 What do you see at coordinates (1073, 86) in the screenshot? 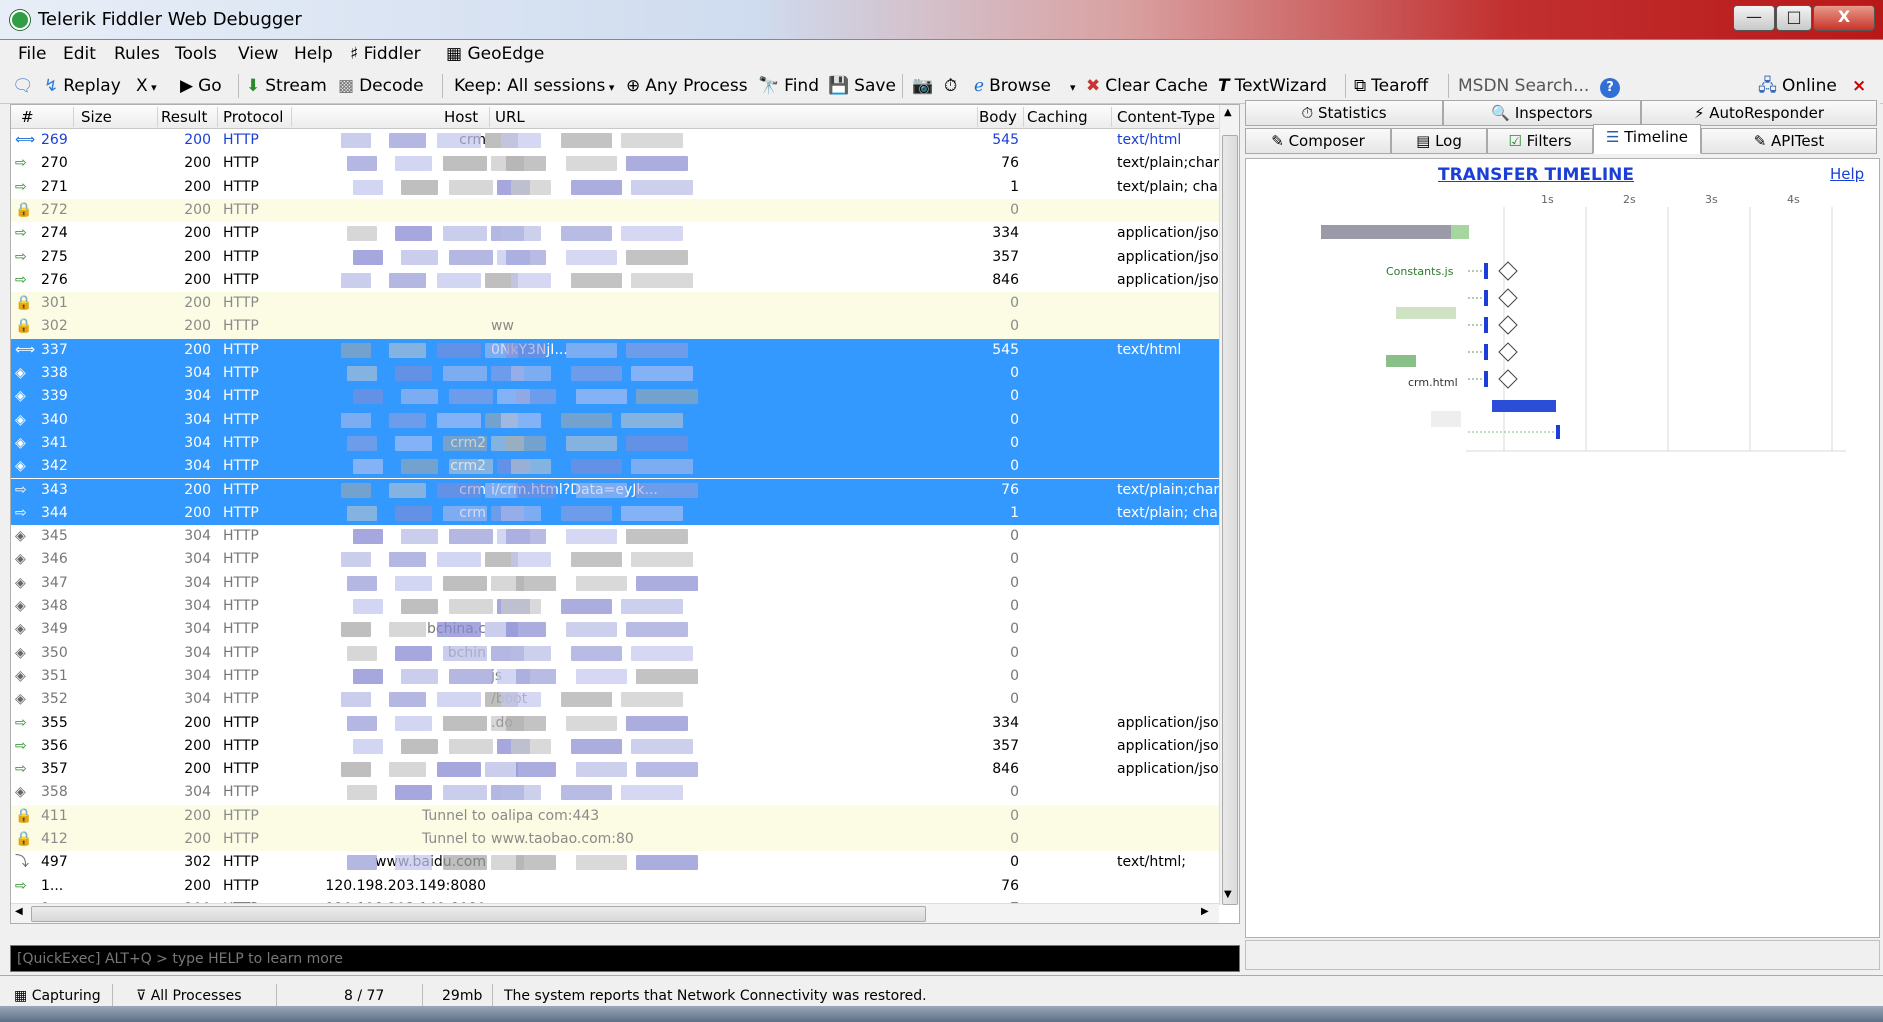
I see `browse-dropdown: ▾` at bounding box center [1073, 86].